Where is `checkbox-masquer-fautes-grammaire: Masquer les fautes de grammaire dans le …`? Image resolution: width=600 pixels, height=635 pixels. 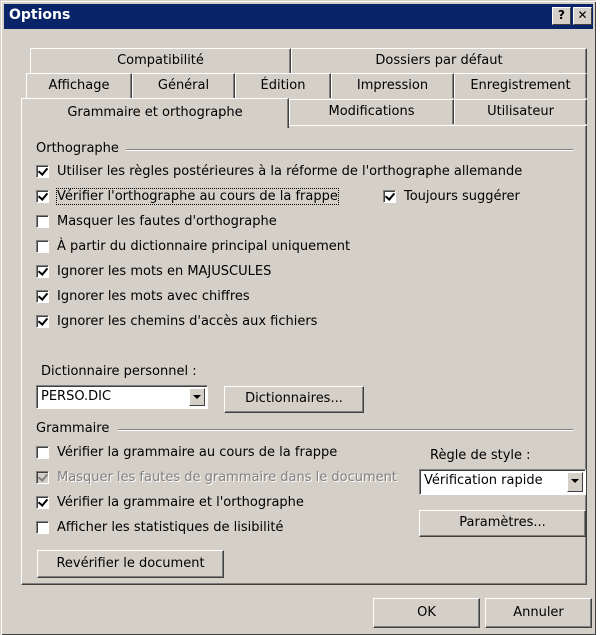 checkbox-masquer-fautes-grammaire: Masquer les fautes de grammaire dans le … is located at coordinates (216, 477).